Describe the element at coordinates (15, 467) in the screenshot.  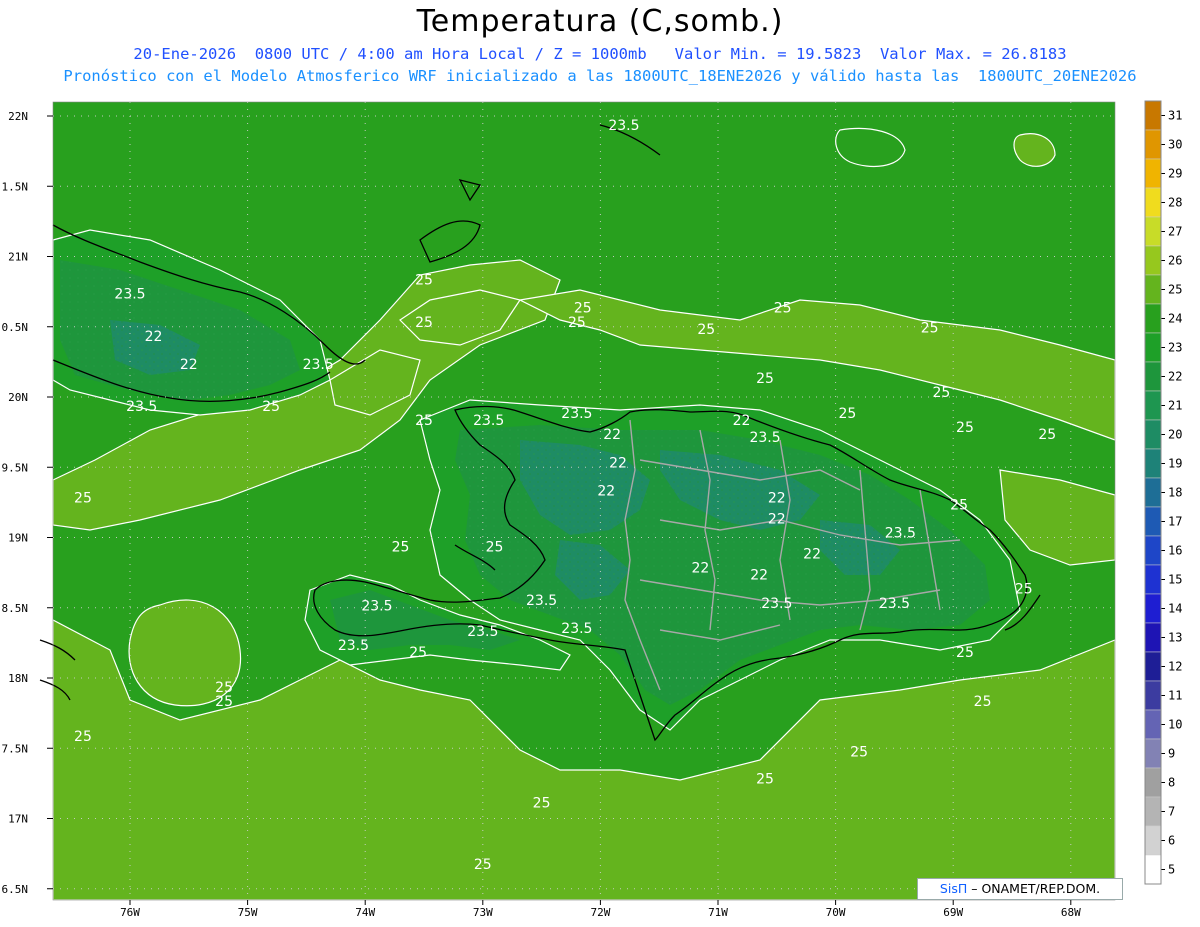
I see `latitude-label: 9.5N` at that location.